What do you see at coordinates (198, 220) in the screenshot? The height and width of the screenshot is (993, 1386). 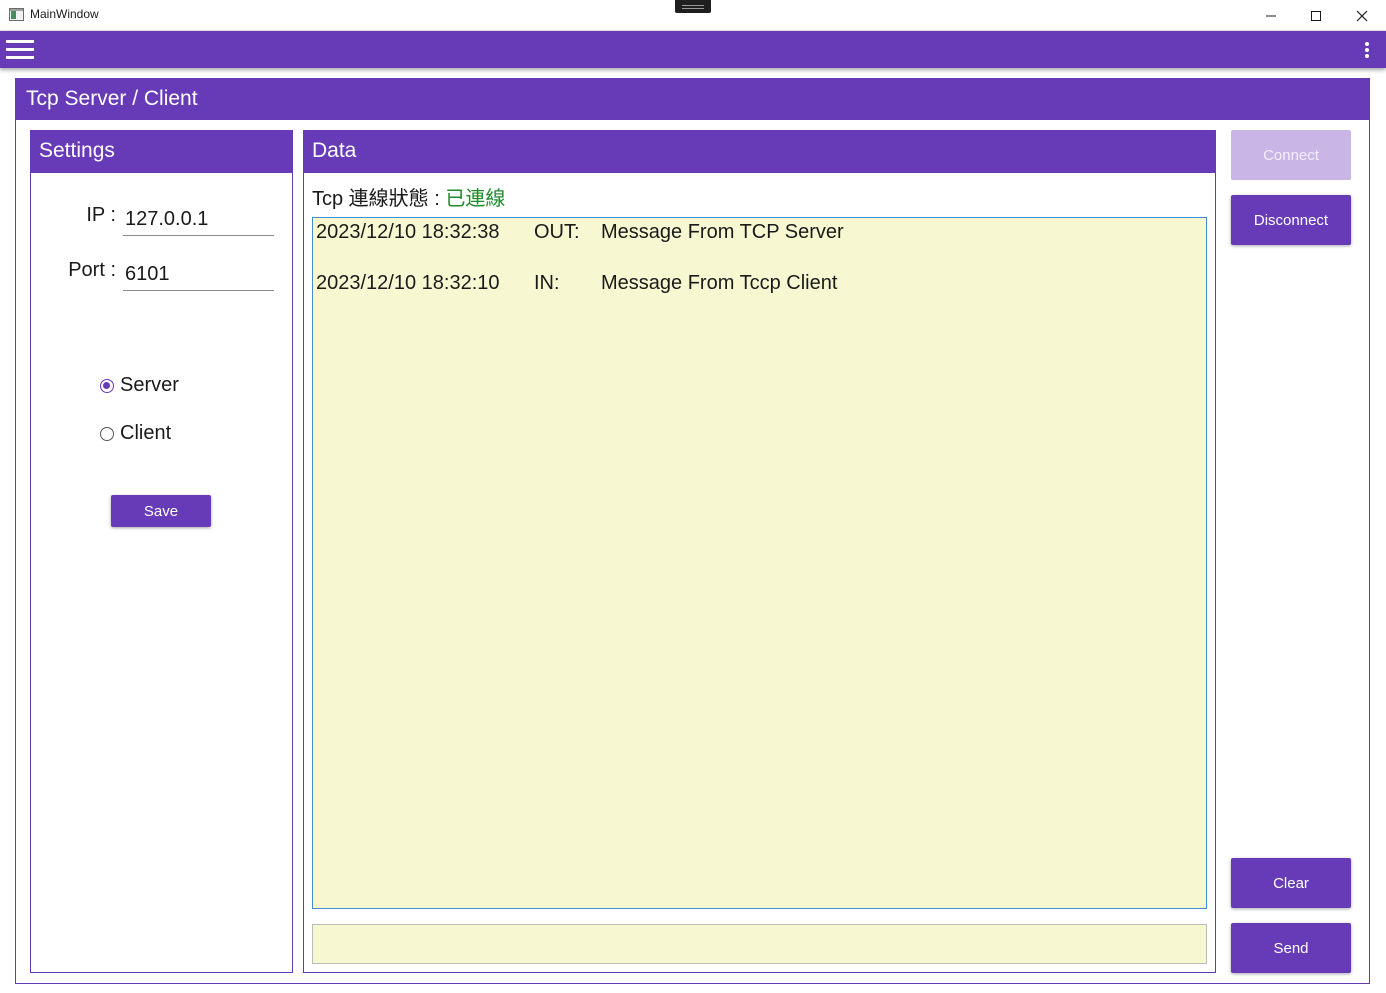 I see `ip-input` at bounding box center [198, 220].